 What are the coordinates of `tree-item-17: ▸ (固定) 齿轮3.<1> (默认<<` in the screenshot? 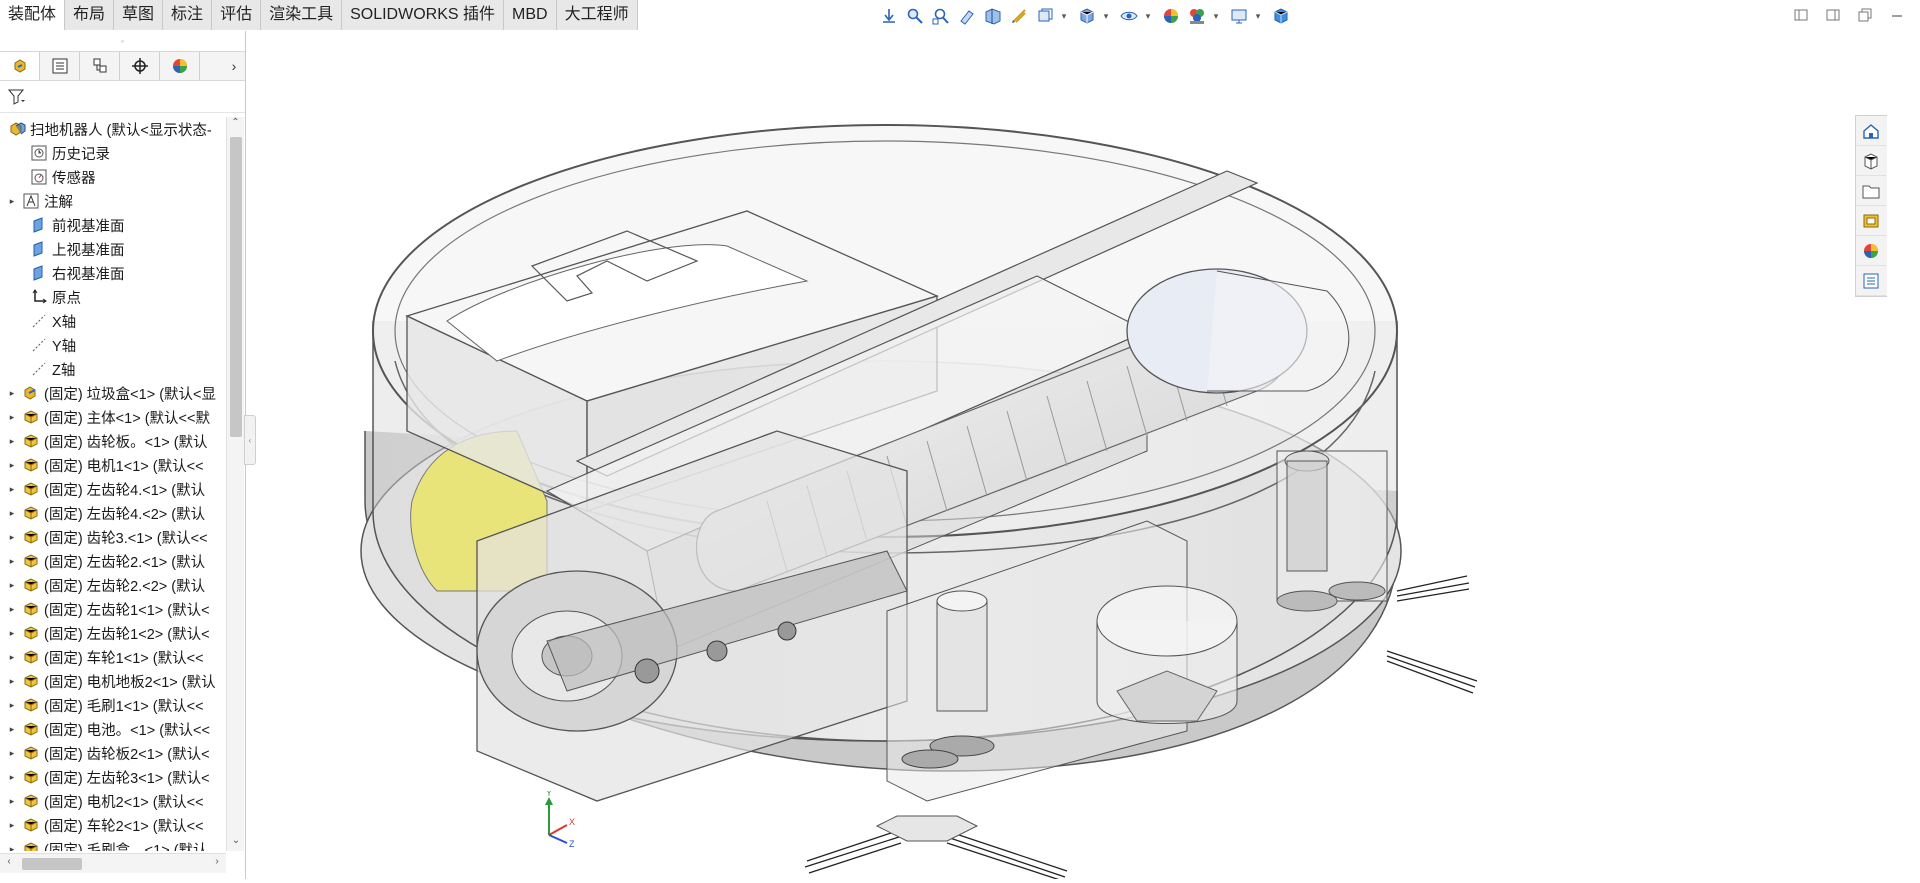 It's located at (113, 537).